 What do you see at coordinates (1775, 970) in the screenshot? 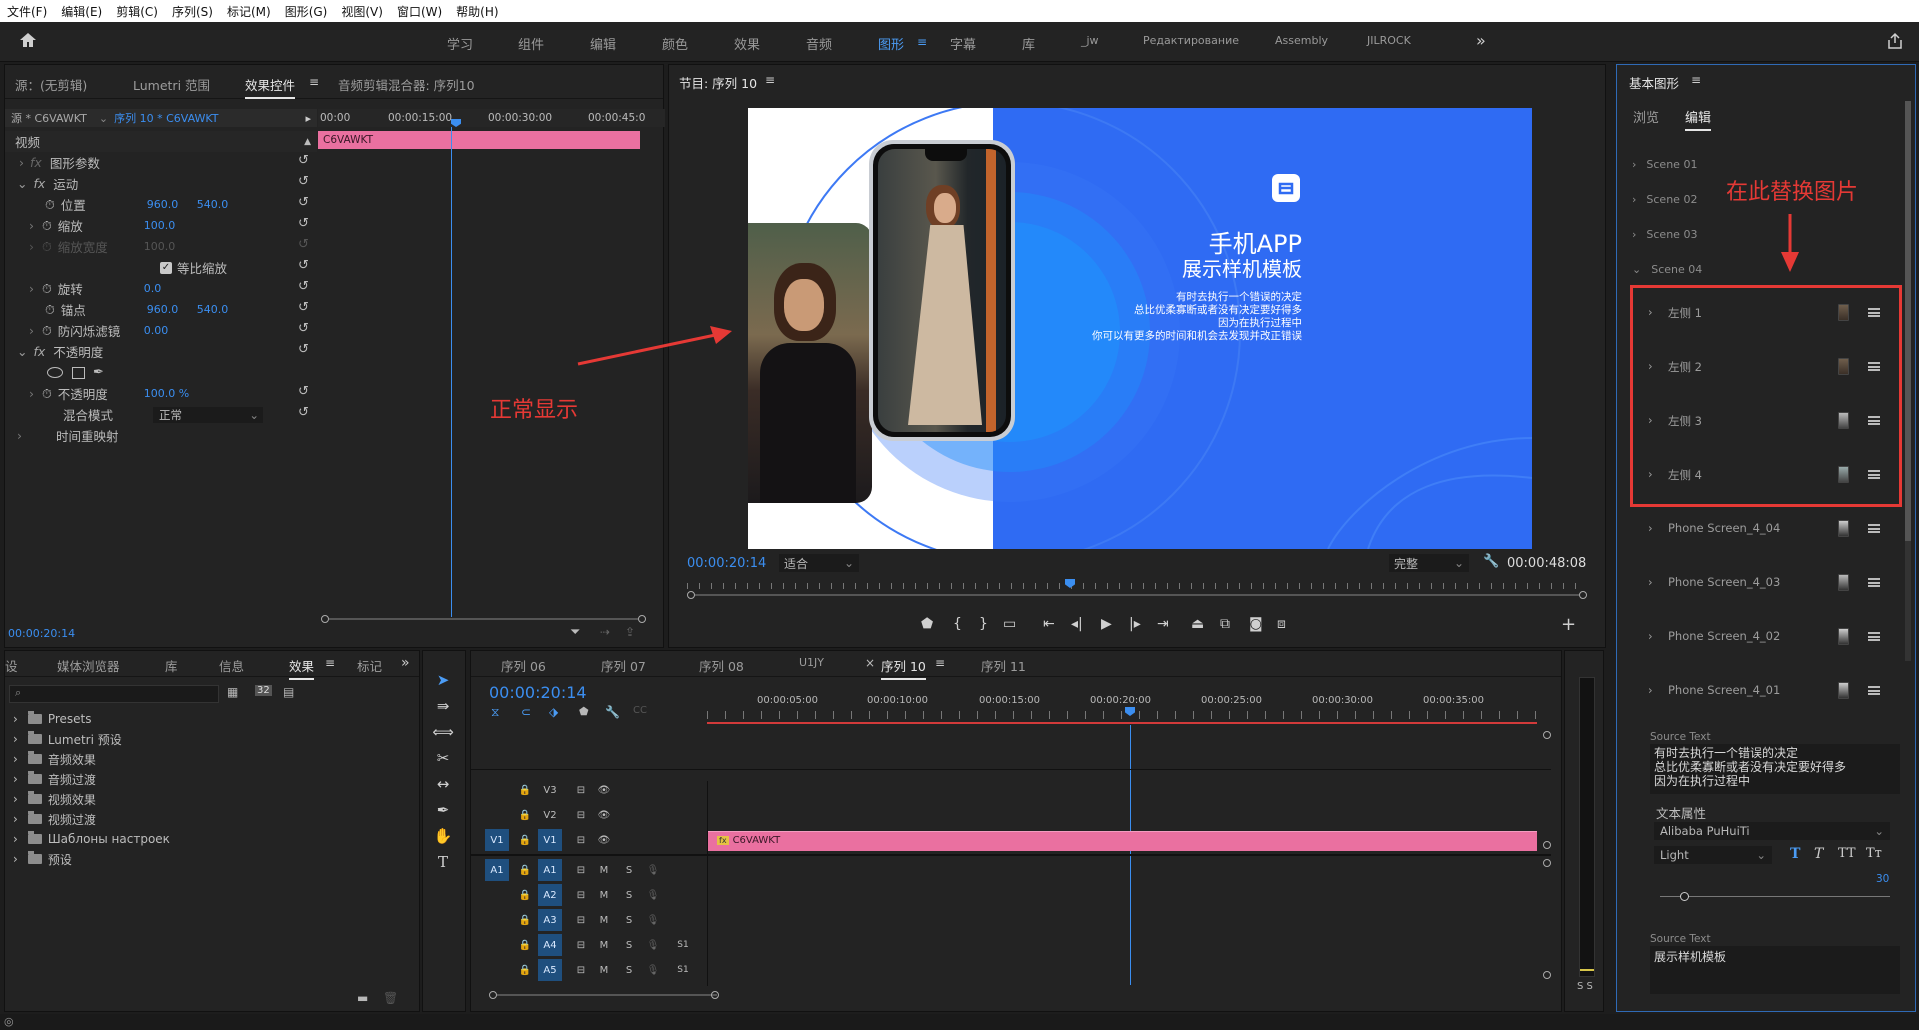
I see `source-text-field-2: 展示样机模板` at bounding box center [1775, 970].